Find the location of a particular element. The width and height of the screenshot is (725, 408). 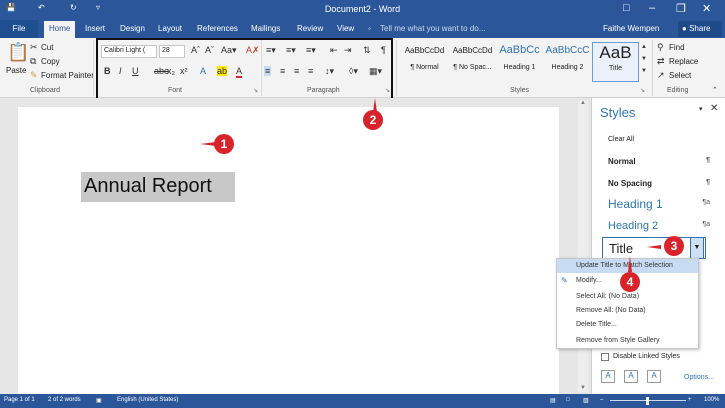

gallery-more-icon: ▼ is located at coordinates (644, 71).